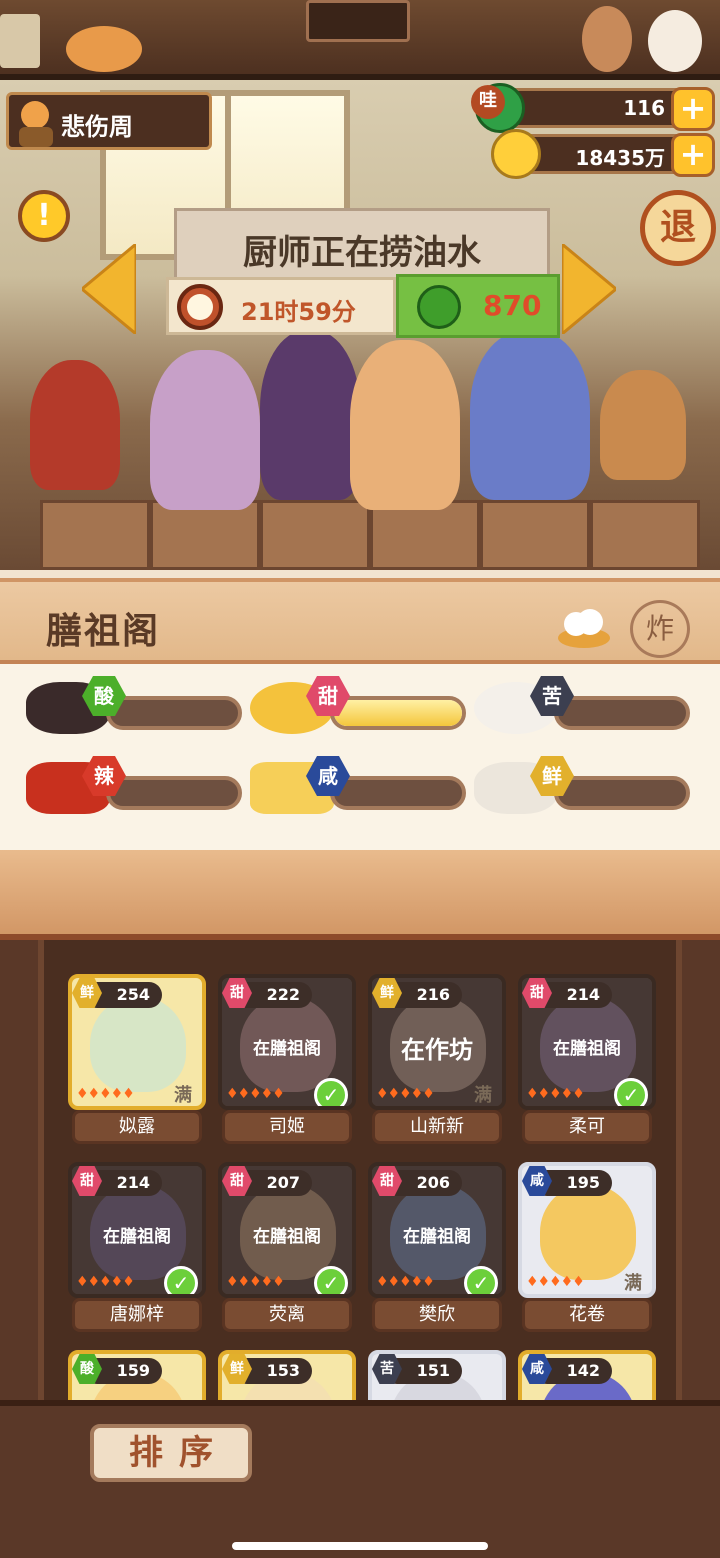 Image resolution: width=720 pixels, height=1558 pixels. I want to click on chef-status: 在作坊, so click(437, 1050).